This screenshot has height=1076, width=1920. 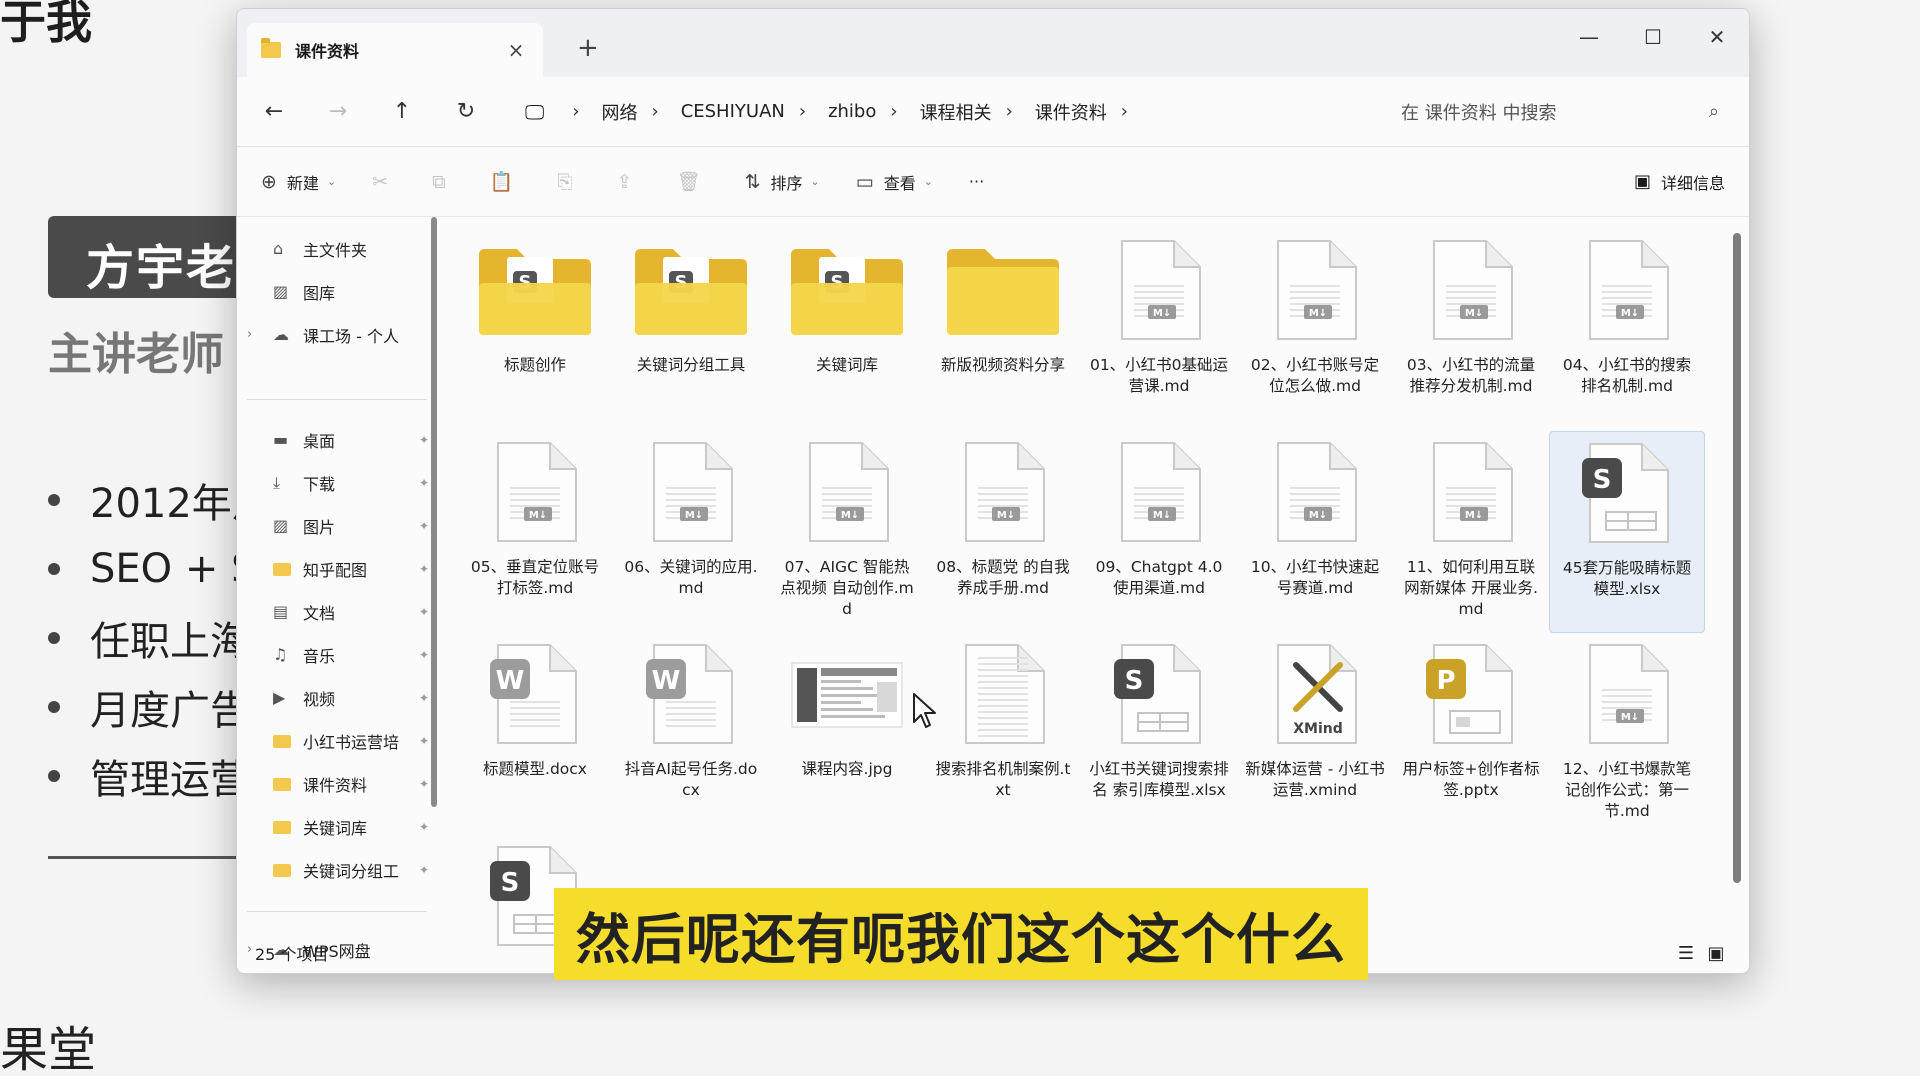 I want to click on nav-item-pinned: ▬ 桌面 ✦, so click(x=337, y=439).